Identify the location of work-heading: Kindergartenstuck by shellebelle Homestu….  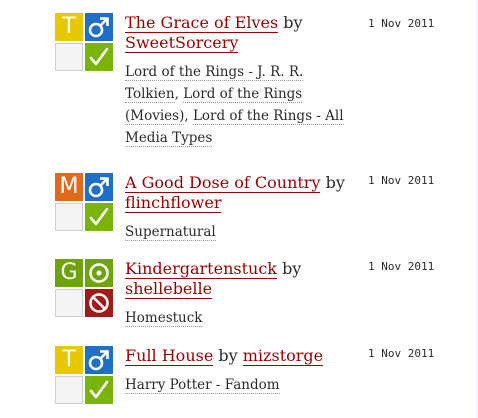
(237, 294).